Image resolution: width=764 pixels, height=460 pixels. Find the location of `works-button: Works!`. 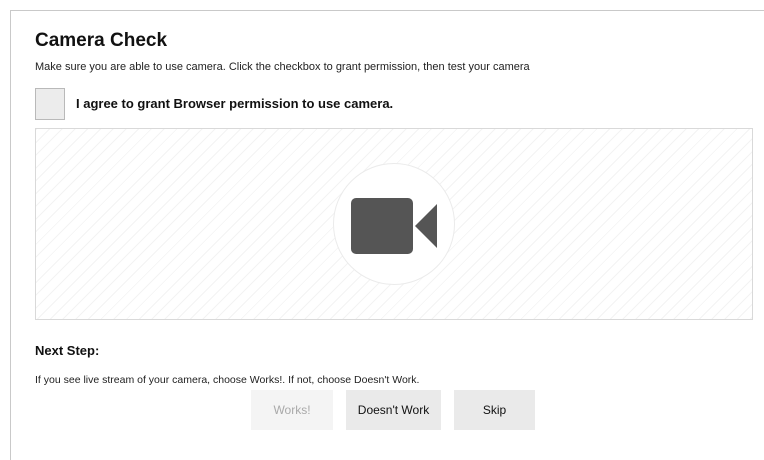

works-button: Works! is located at coordinates (292, 410).